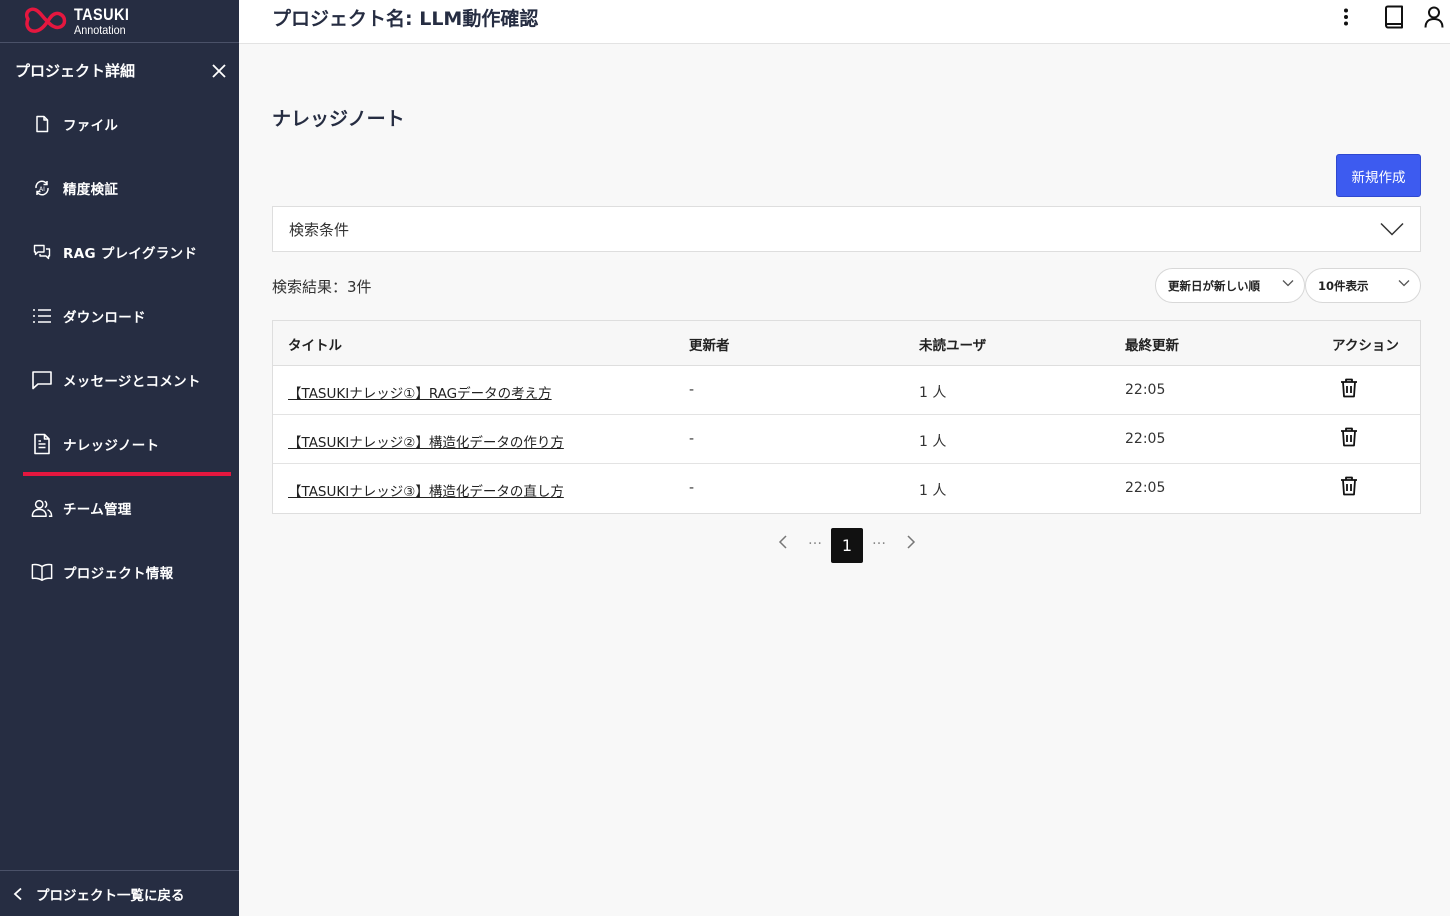  I want to click on table-header: タイトル 更新者 未読ユーザ 最終更新 アクション, so click(846, 343).